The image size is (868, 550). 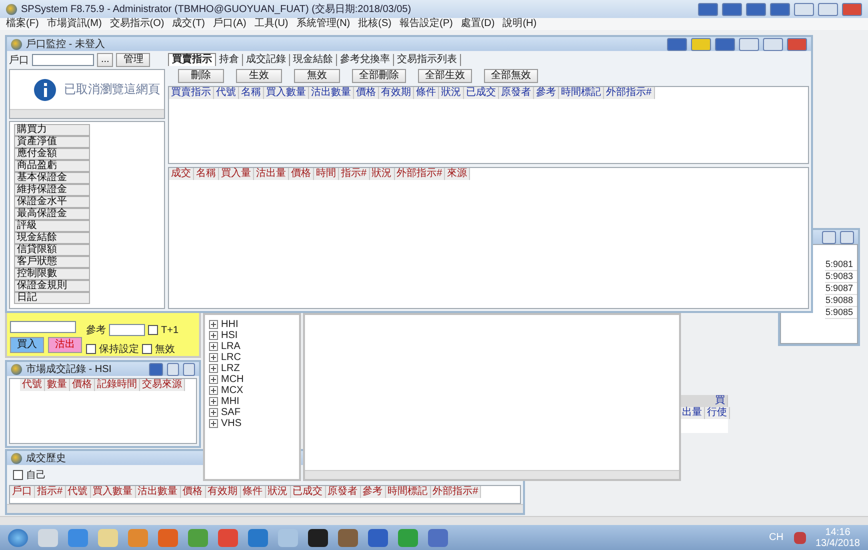 I want to click on menu-item: 成交(T), so click(x=189, y=24).